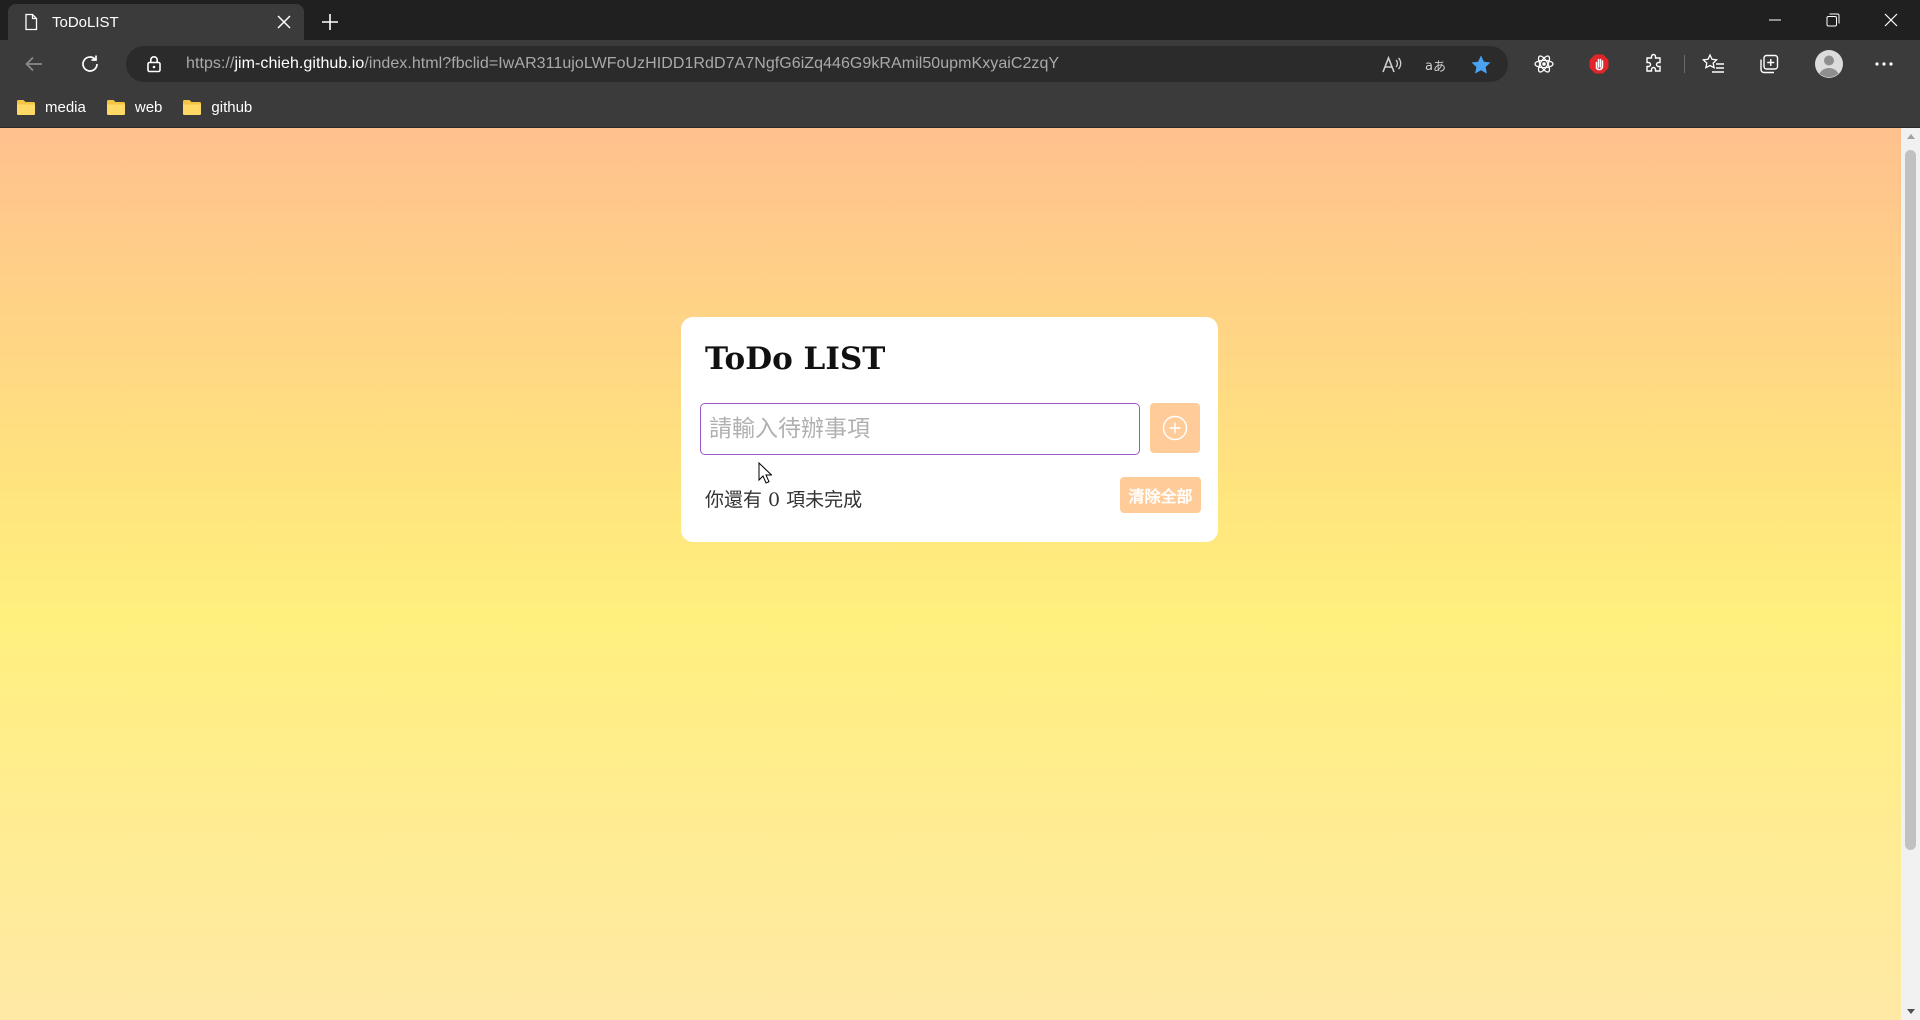  I want to click on translate-icon: a あ, so click(1435, 65).